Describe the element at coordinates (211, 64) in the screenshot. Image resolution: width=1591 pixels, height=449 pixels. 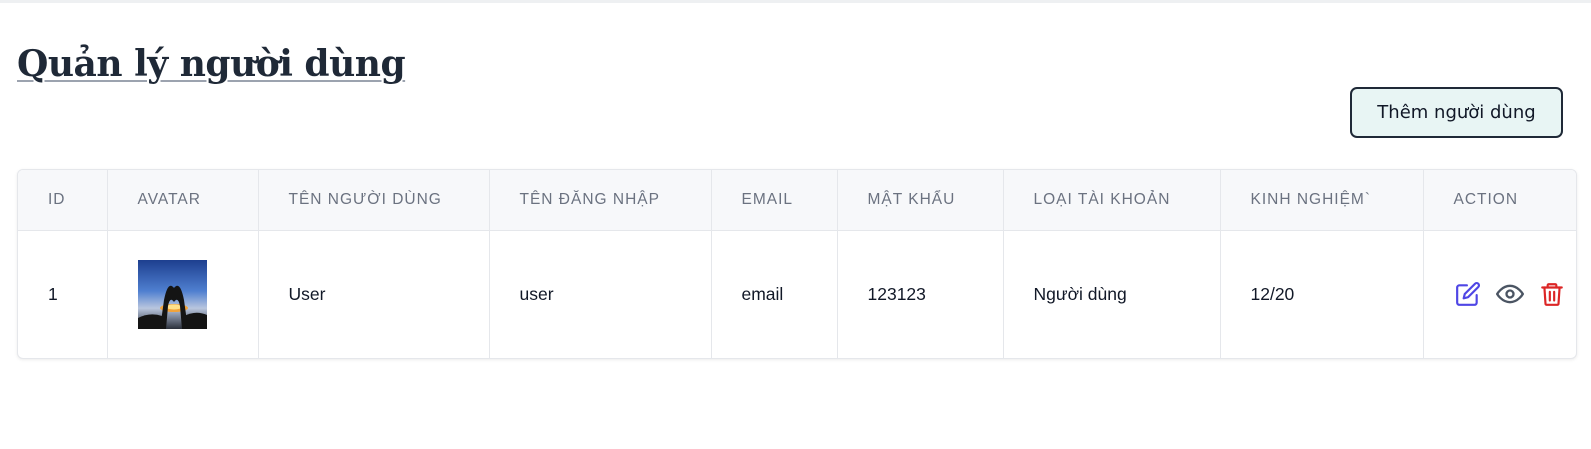
I see `page-title: Quản lý người dùng` at that location.